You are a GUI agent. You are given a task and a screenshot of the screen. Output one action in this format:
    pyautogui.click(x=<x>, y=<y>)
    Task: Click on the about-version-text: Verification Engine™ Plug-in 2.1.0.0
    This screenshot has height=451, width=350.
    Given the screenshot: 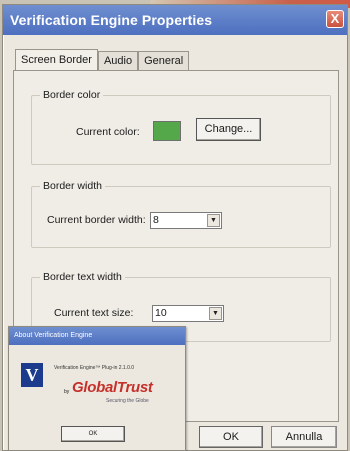 What is the action you would take?
    pyautogui.click(x=94, y=368)
    